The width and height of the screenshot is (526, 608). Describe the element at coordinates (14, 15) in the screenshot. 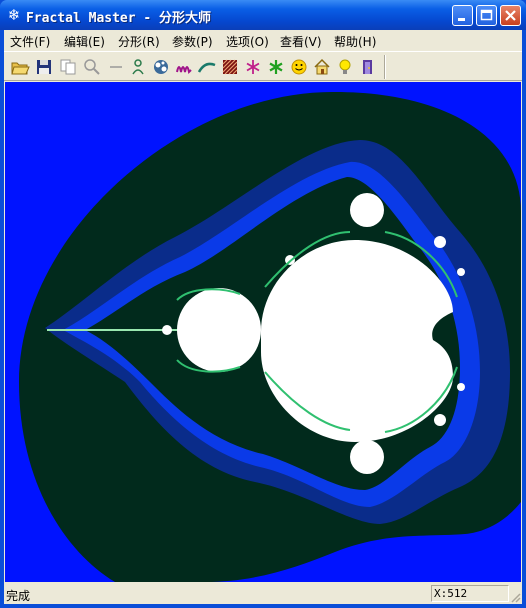

I see `snowflake-icon: ❄` at that location.